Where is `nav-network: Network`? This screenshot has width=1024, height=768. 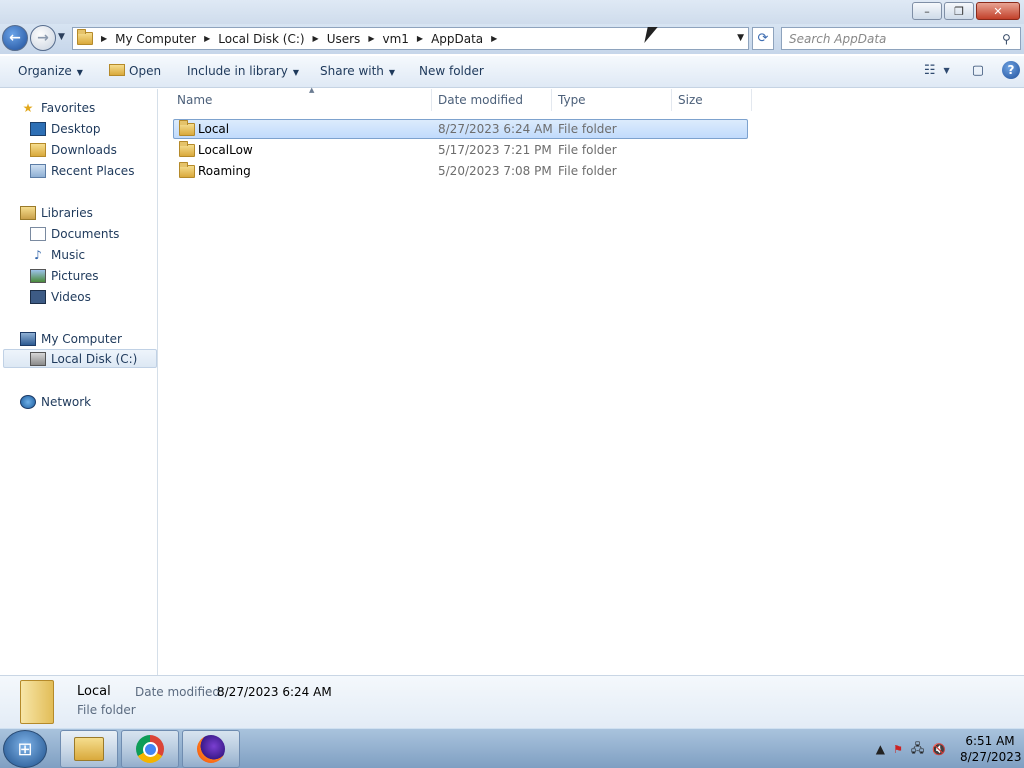
nav-network: Network is located at coordinates (55, 401).